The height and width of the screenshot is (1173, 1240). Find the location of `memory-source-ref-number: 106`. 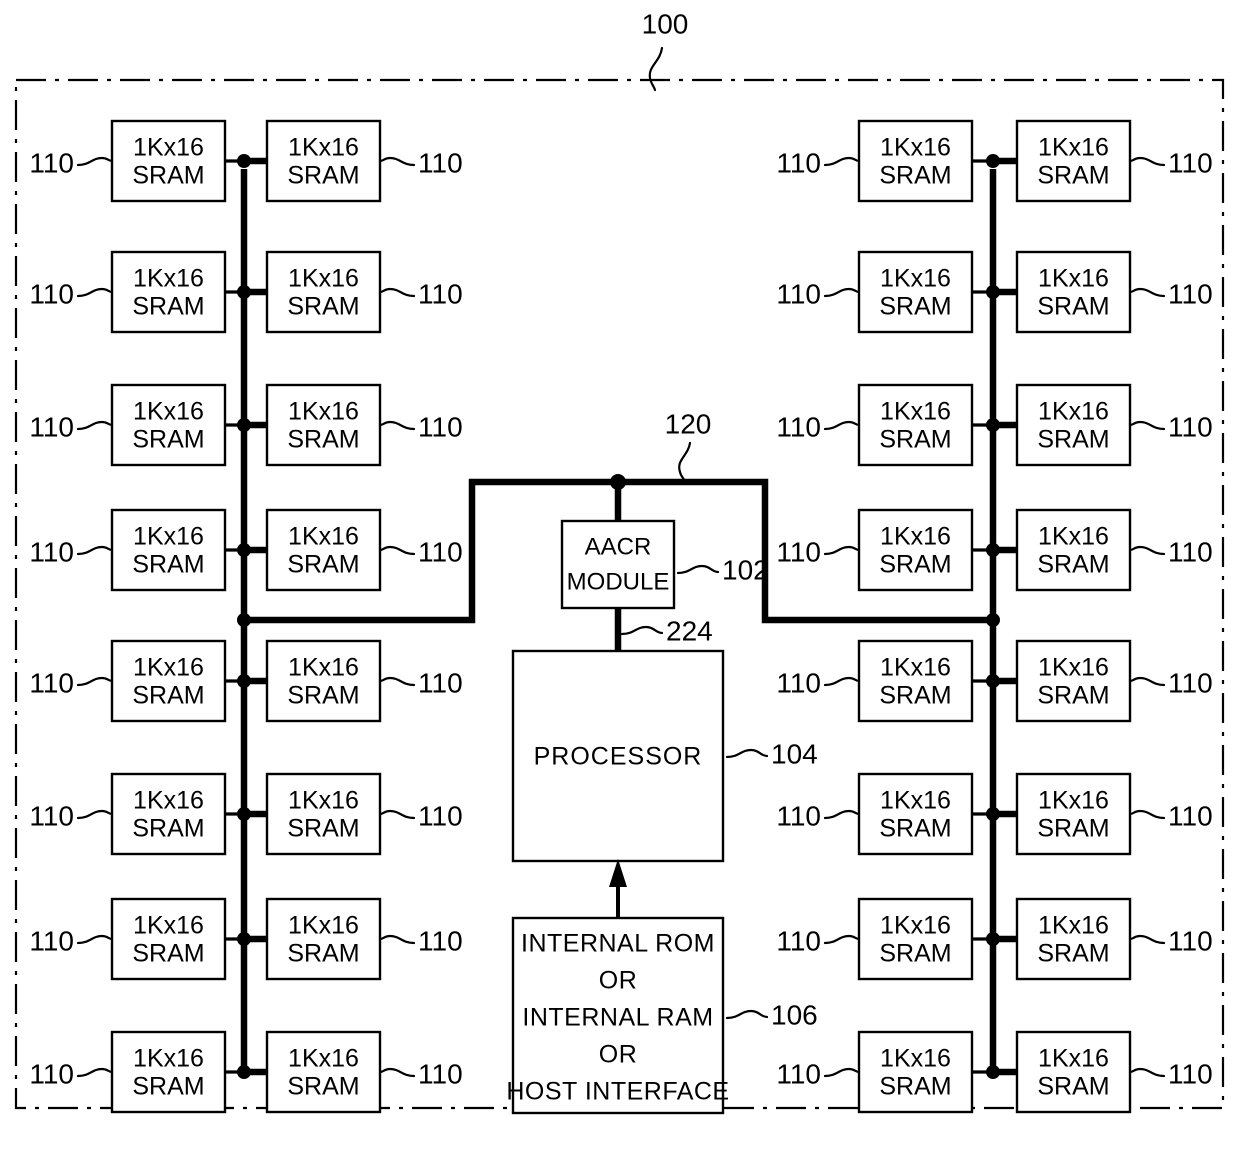

memory-source-ref-number: 106 is located at coordinates (794, 1014).